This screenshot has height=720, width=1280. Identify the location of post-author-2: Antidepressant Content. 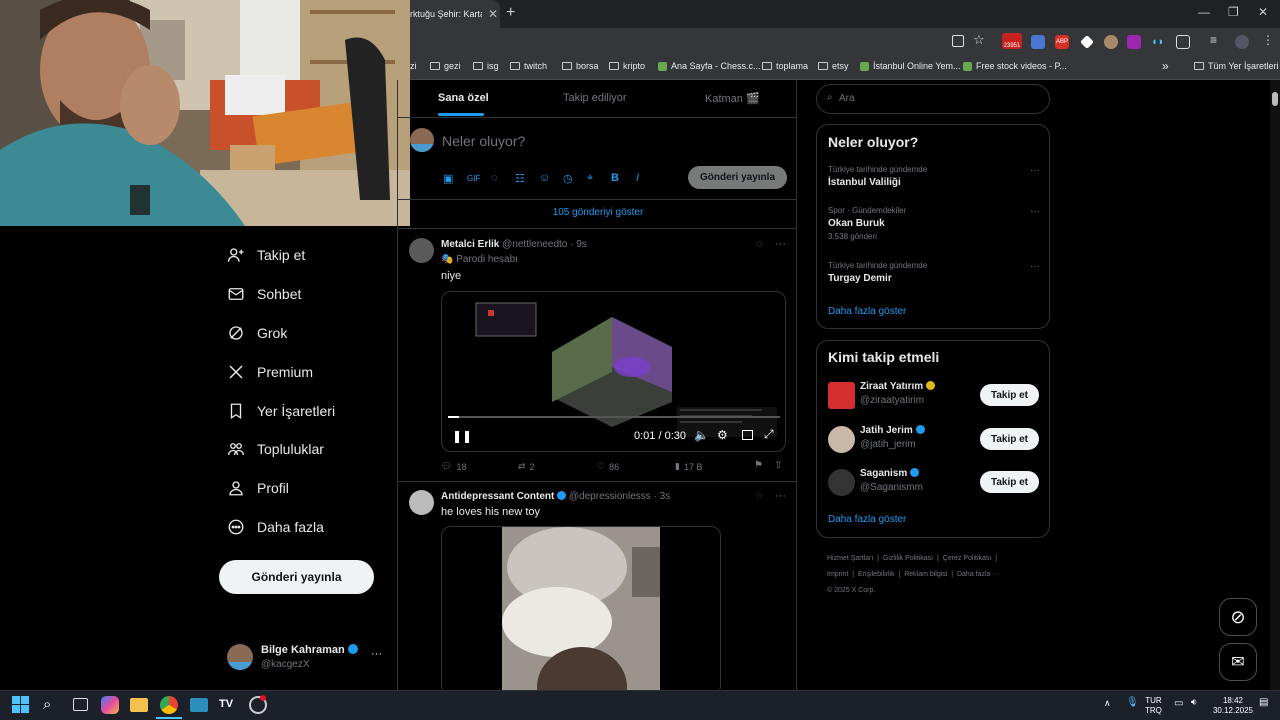
(497, 496).